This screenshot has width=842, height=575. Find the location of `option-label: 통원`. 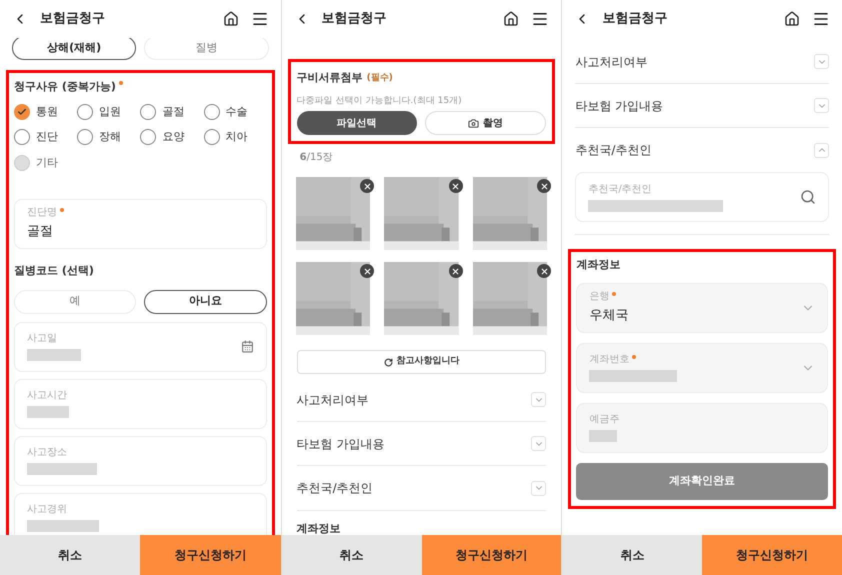

option-label: 통원 is located at coordinates (47, 112).